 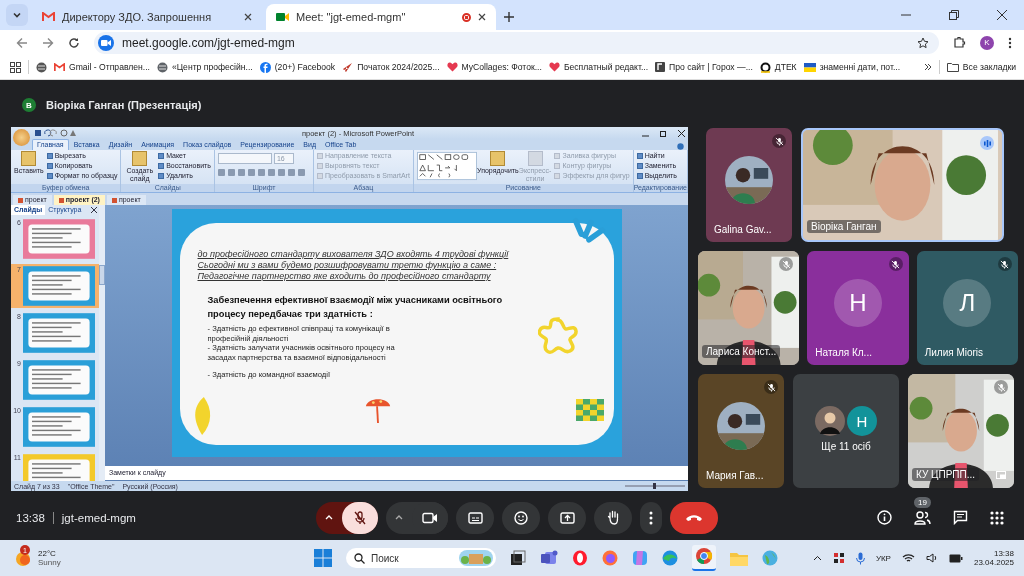 I want to click on opera-icon, so click(x=580, y=558).